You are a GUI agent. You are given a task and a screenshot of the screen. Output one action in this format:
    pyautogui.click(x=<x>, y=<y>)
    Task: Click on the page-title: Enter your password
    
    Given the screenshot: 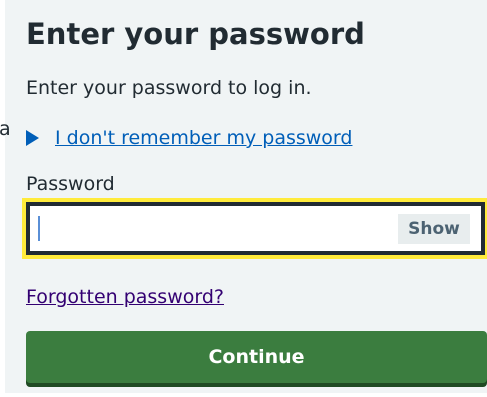 What is the action you would take?
    pyautogui.click(x=195, y=34)
    